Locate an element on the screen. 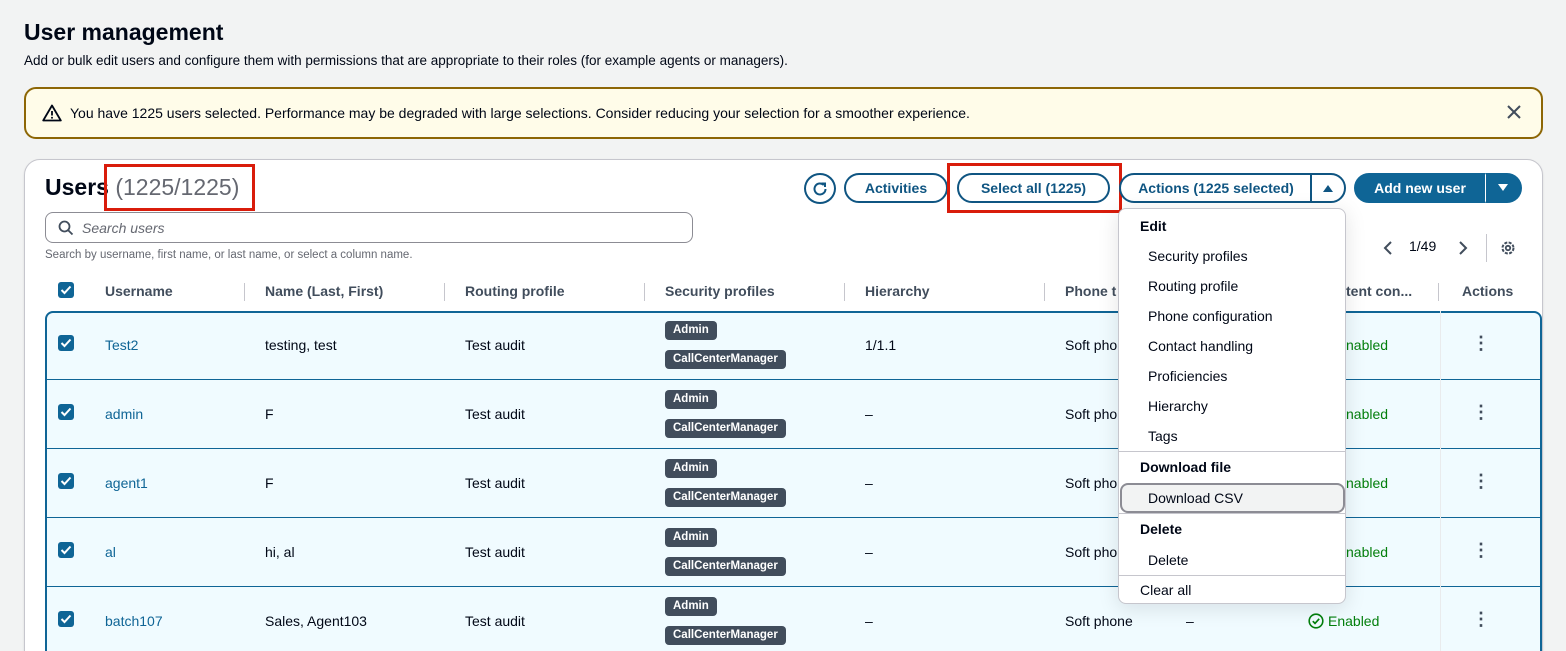  settings-gear-icon is located at coordinates (1508, 248).